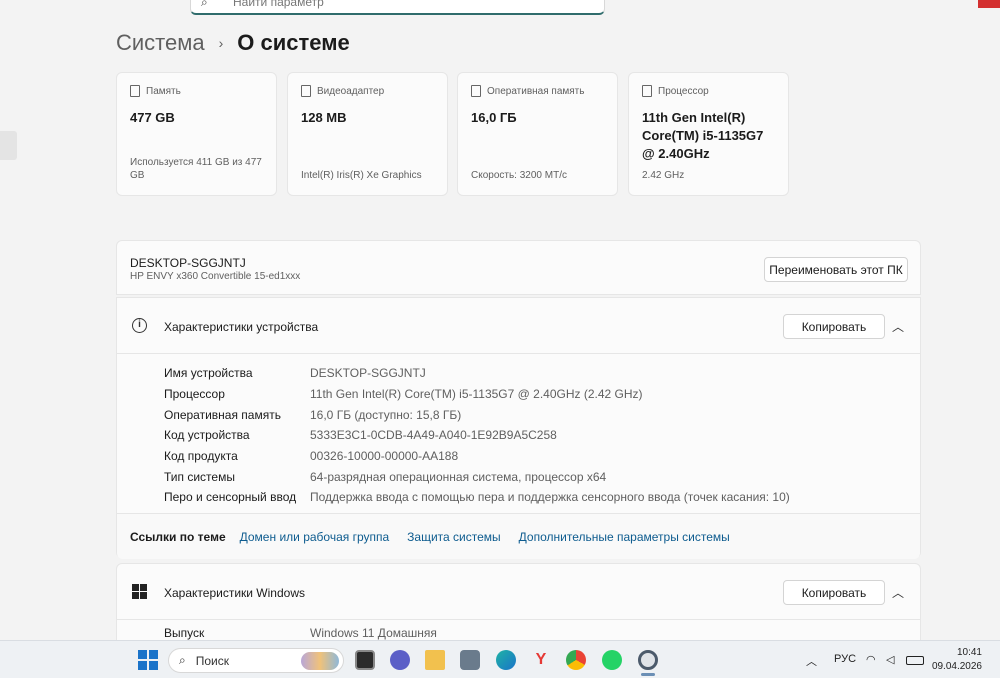 The height and width of the screenshot is (678, 1000). What do you see at coordinates (435, 660) in the screenshot?
I see `file-explorer-icon` at bounding box center [435, 660].